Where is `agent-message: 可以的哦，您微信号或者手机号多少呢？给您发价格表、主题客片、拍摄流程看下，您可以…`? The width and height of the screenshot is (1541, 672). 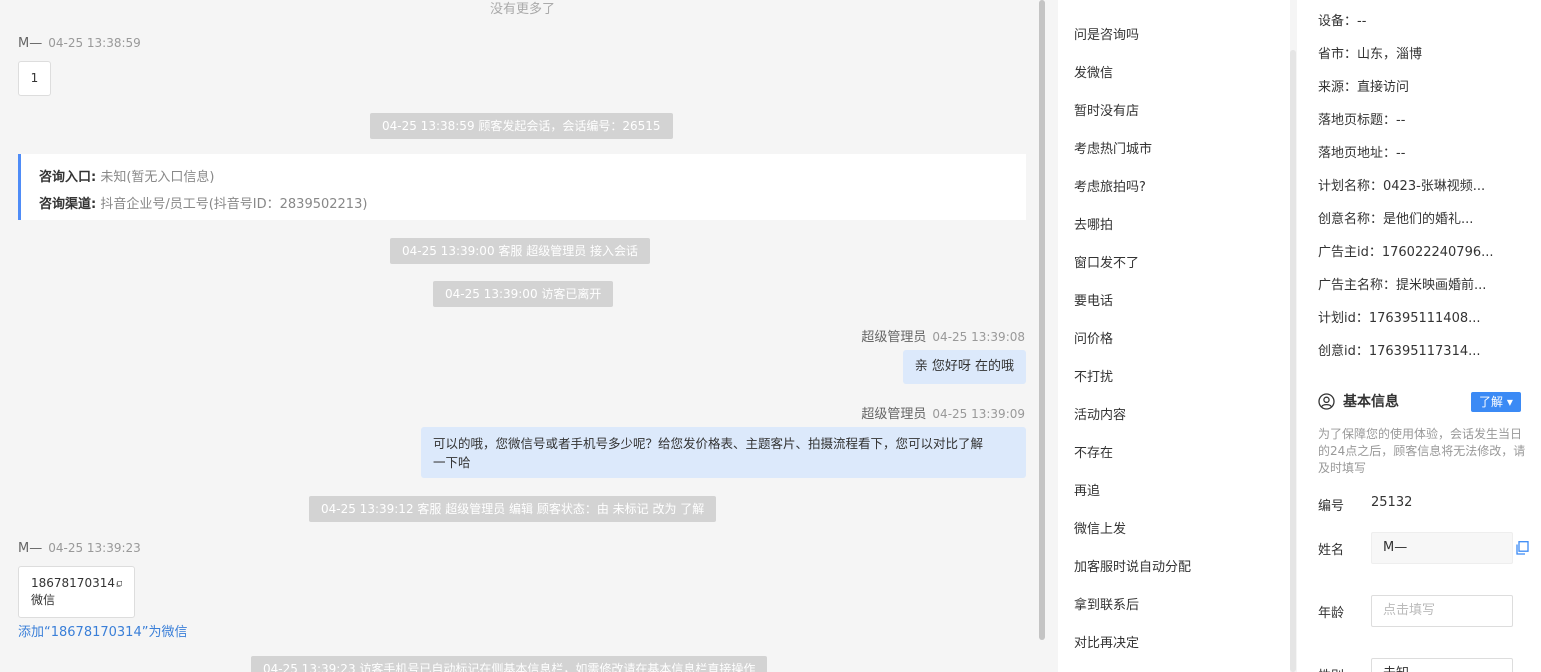 agent-message: 可以的哦，您微信号或者手机号多少呢？给您发价格表、主题客片、拍摄流程看下，您可以… is located at coordinates (723, 452).